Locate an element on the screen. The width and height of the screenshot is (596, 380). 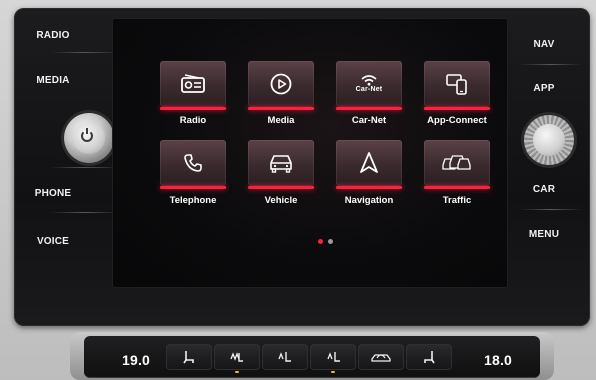
navigation-arrow-icon is located at coordinates (369, 163).